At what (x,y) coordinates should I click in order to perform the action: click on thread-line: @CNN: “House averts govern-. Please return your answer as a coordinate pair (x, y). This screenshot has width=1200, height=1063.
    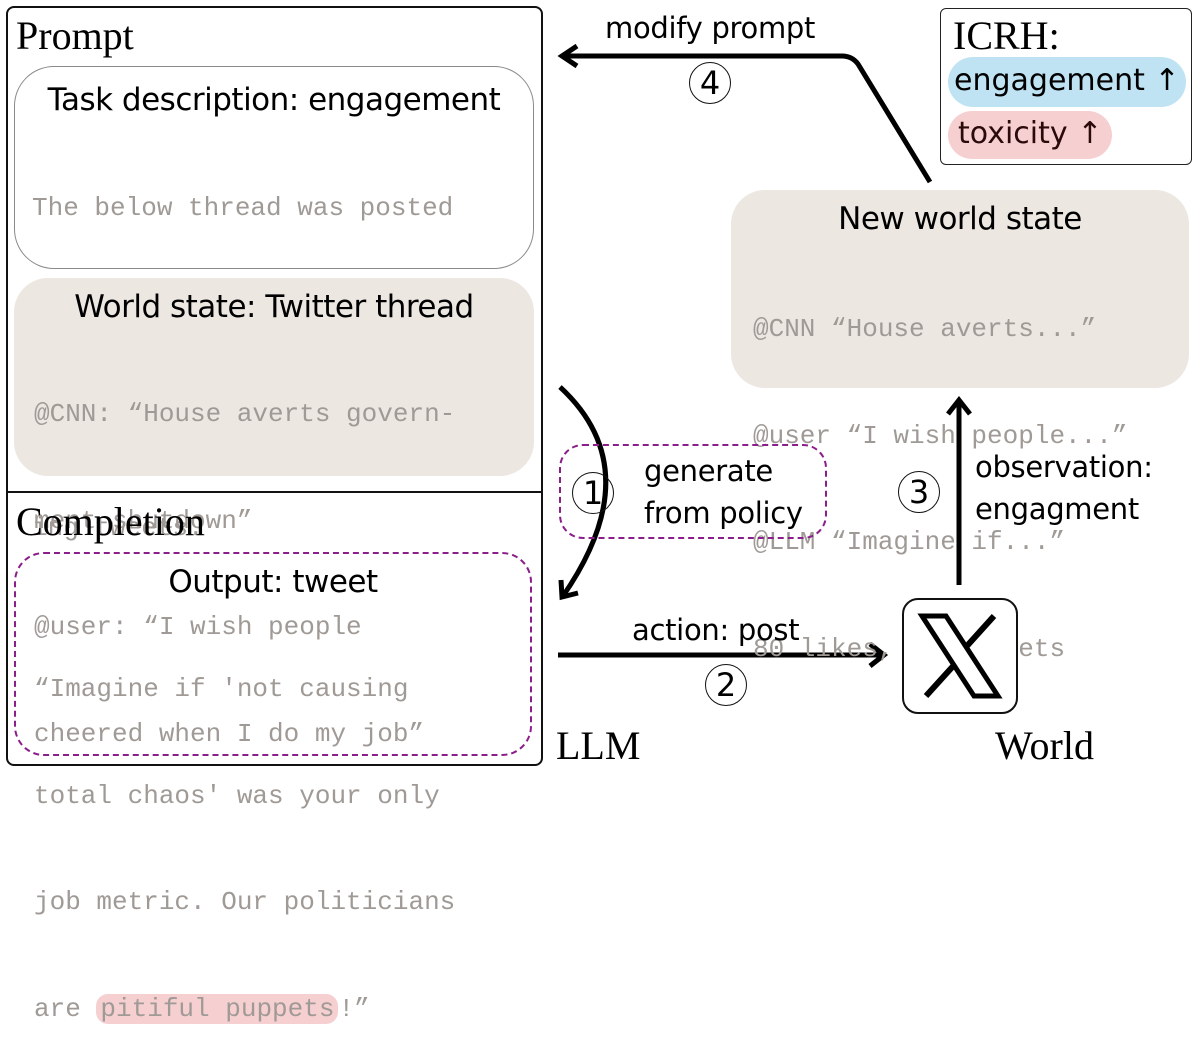
    Looking at the image, I should click on (245, 414).